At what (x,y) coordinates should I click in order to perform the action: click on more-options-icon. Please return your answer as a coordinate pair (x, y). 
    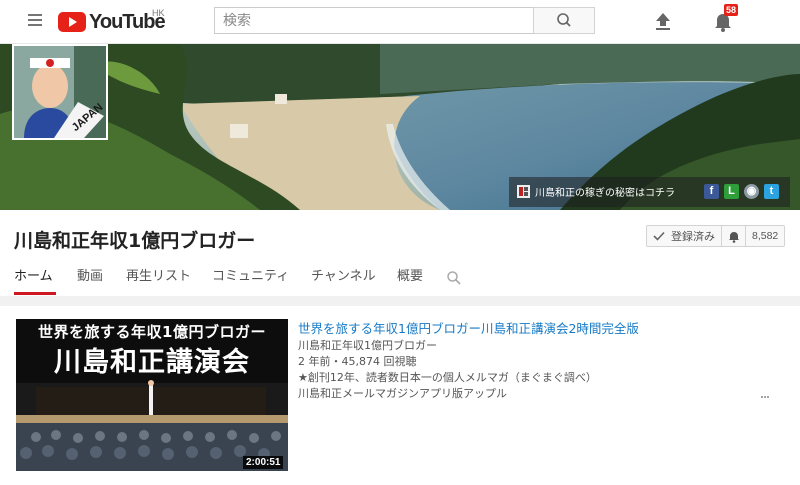
    Looking at the image, I should click on (765, 394).